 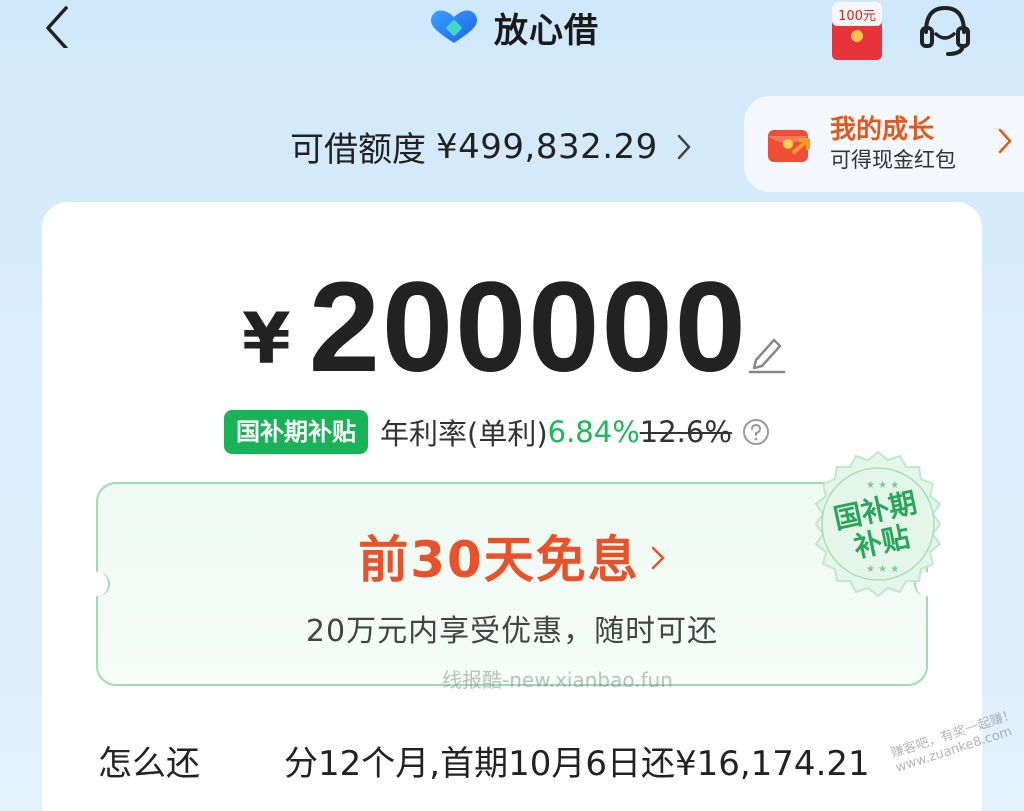 I want to click on repayment-label: 怎么还, so click(x=149, y=764).